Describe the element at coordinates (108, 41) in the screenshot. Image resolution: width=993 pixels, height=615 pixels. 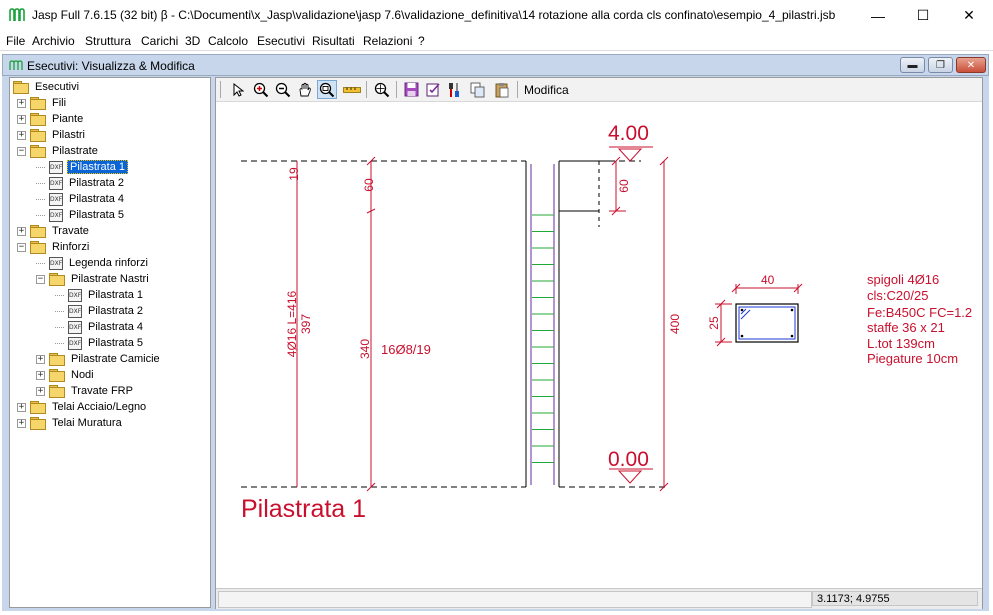
I see `menu-struttura: Struttura` at that location.